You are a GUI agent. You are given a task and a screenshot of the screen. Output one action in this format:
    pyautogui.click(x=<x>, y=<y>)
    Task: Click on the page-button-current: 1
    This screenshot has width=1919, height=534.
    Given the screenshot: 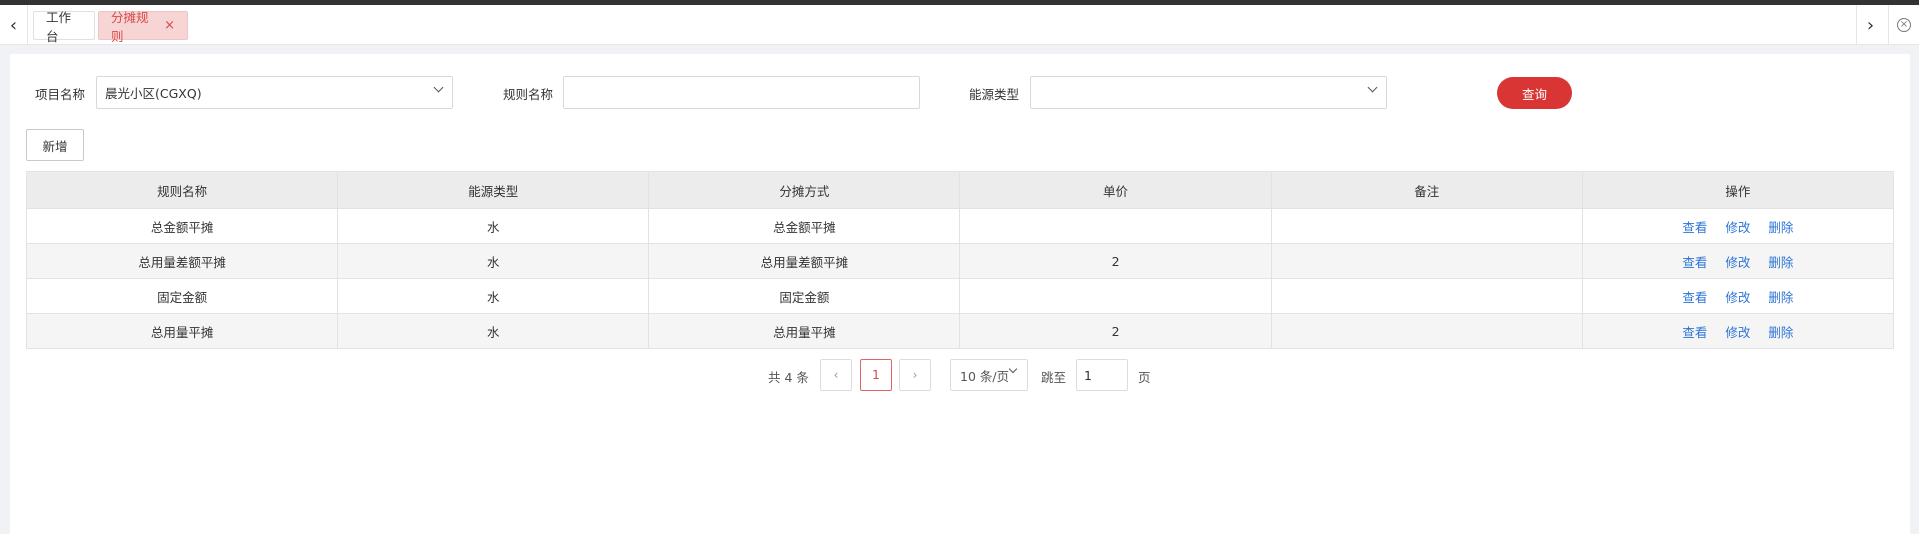 What is the action you would take?
    pyautogui.click(x=876, y=375)
    